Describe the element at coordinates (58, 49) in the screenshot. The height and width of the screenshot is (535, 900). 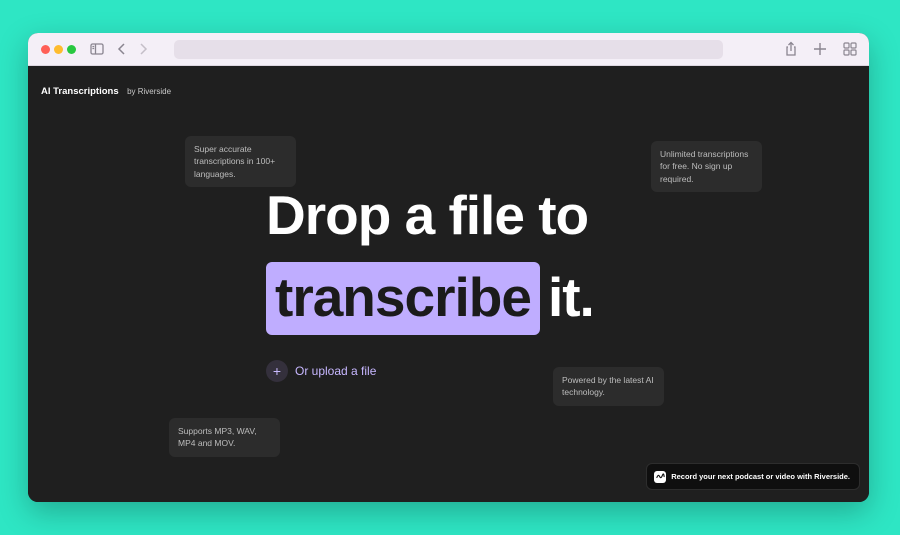
I see `minimize-window-button` at that location.